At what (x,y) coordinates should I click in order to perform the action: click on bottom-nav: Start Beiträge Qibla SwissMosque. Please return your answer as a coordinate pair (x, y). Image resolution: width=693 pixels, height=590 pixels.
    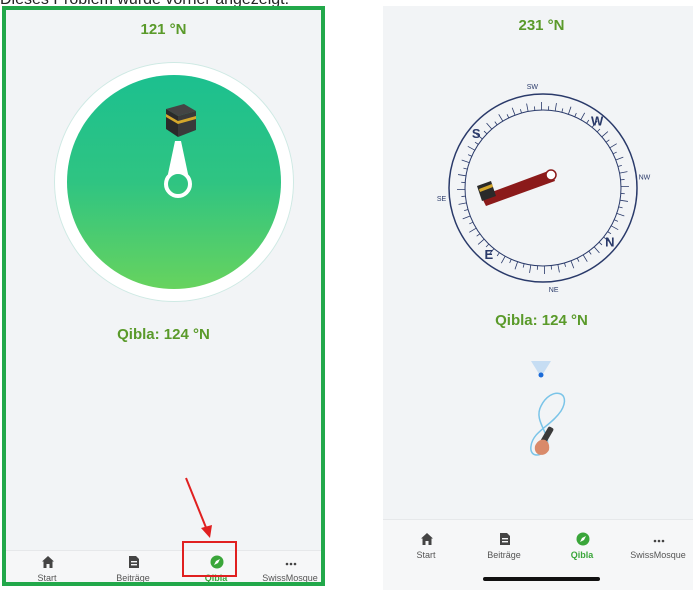
    Looking at the image, I should click on (538, 554).